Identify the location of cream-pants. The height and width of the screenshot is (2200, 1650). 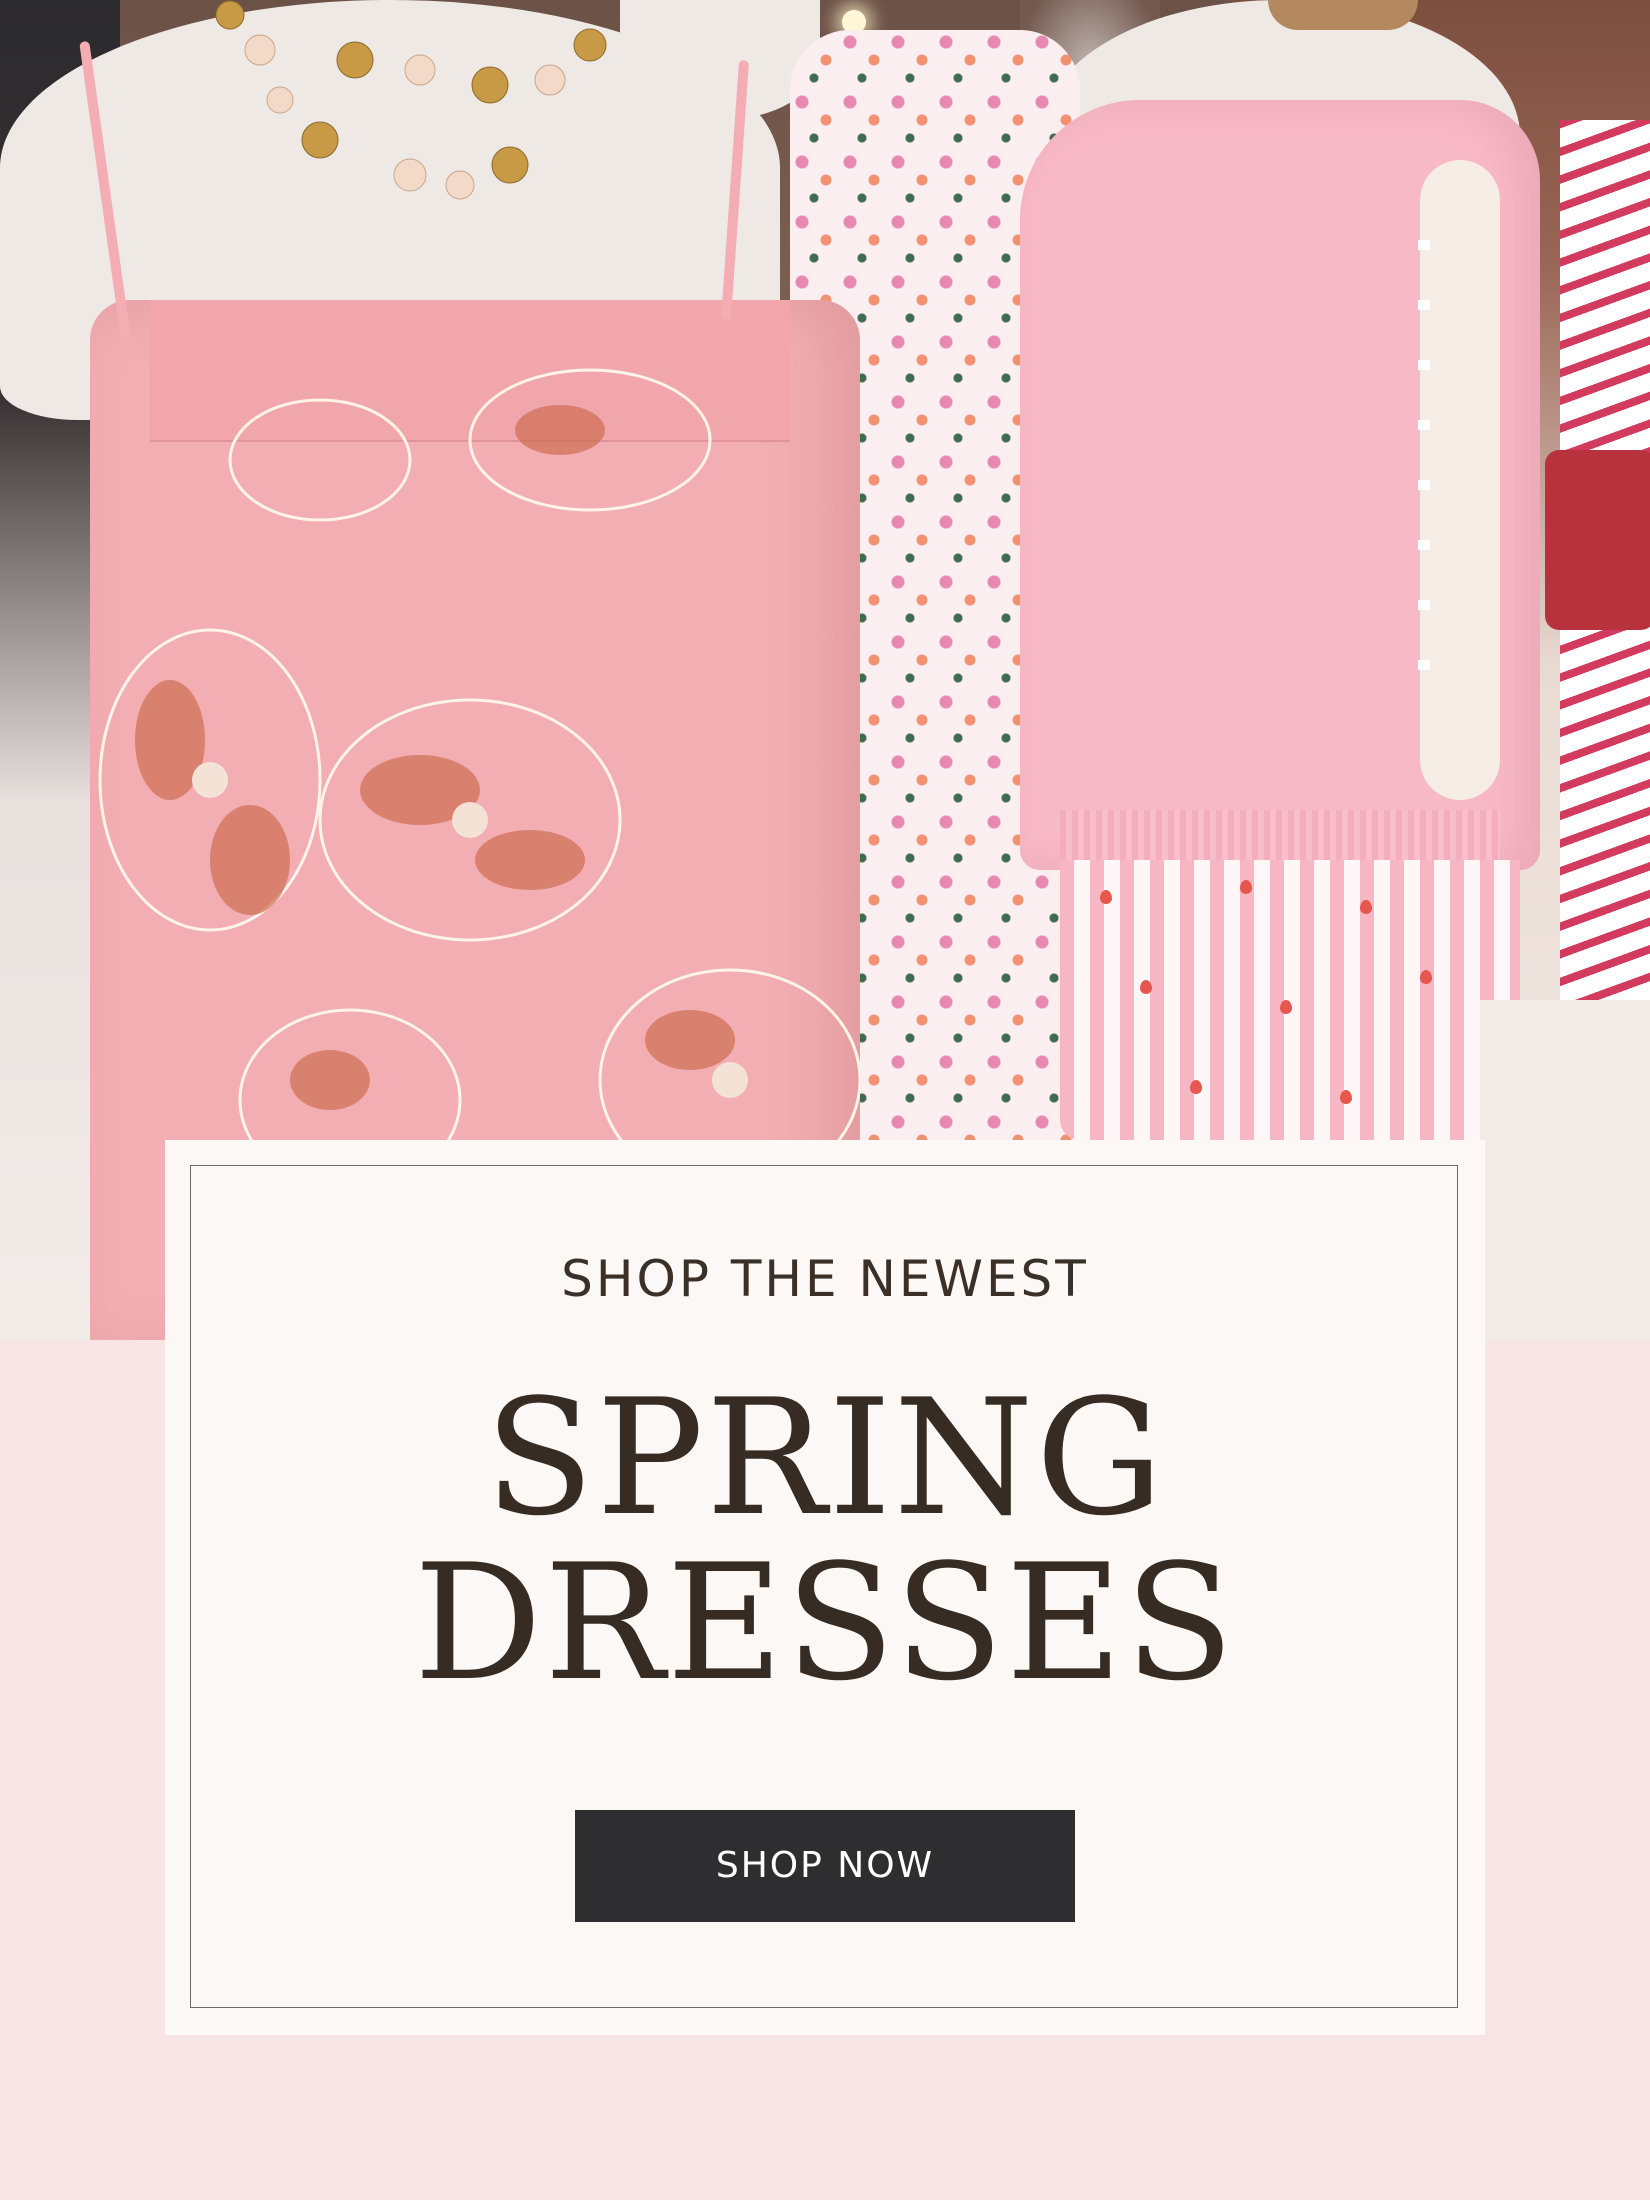
(1565, 1170).